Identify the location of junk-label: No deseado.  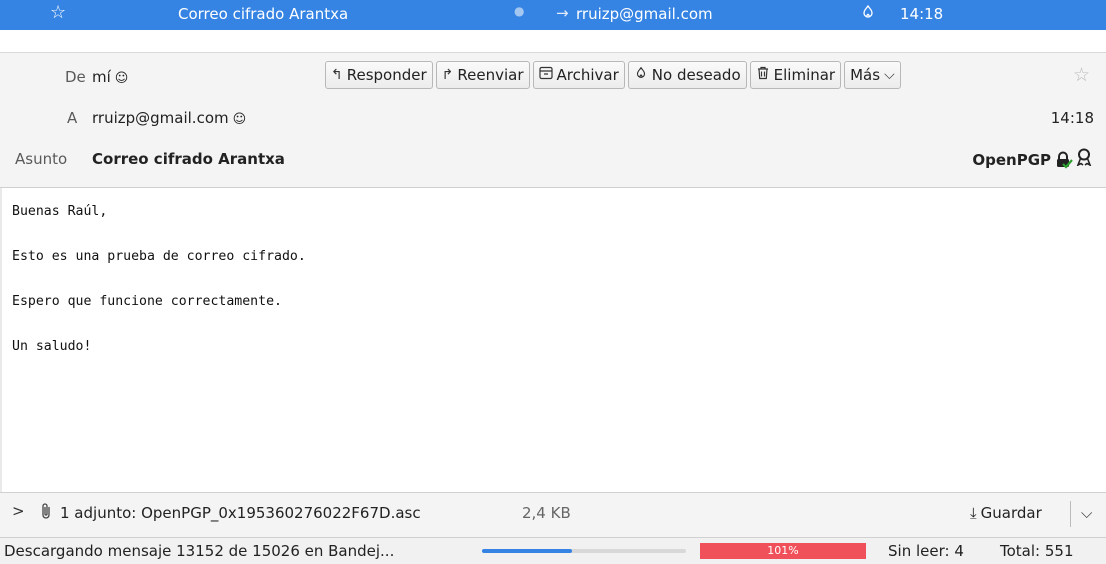
(696, 75).